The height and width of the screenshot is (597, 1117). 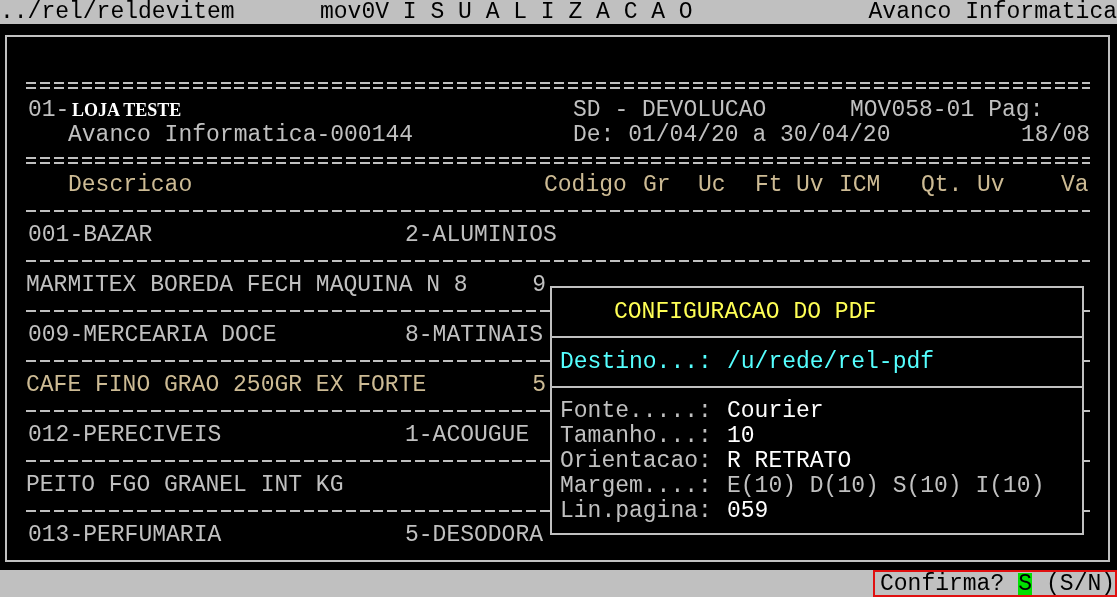 I want to click on field-value: Courier, so click(x=776, y=411).